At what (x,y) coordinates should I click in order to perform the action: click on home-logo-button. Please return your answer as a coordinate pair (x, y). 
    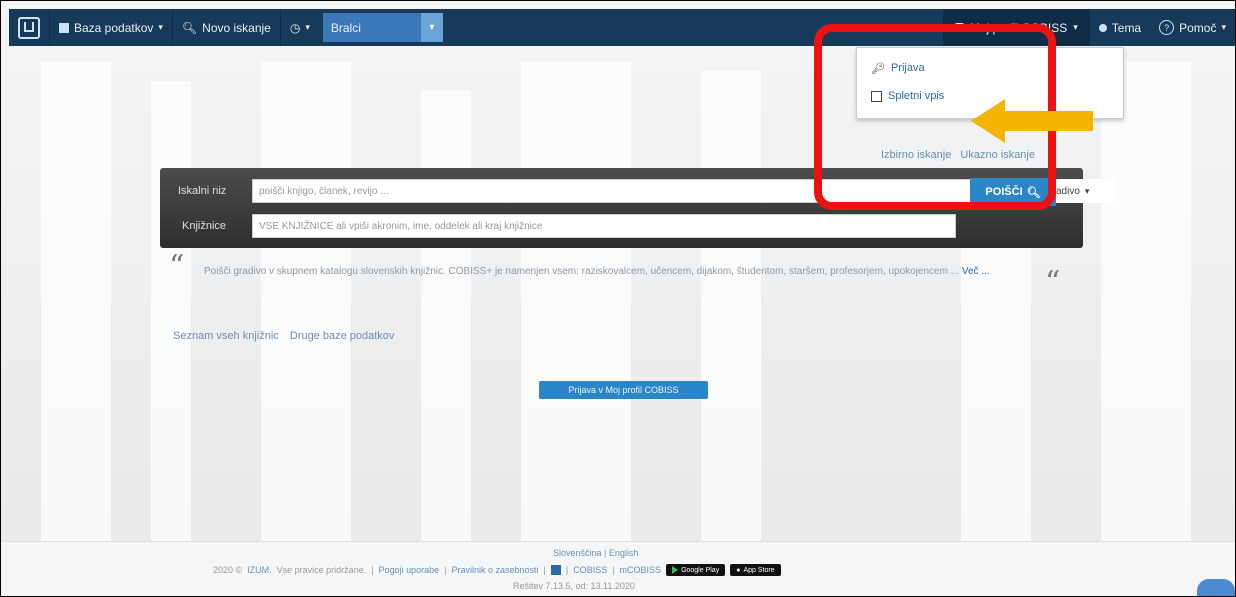
    Looking at the image, I should click on (29, 27).